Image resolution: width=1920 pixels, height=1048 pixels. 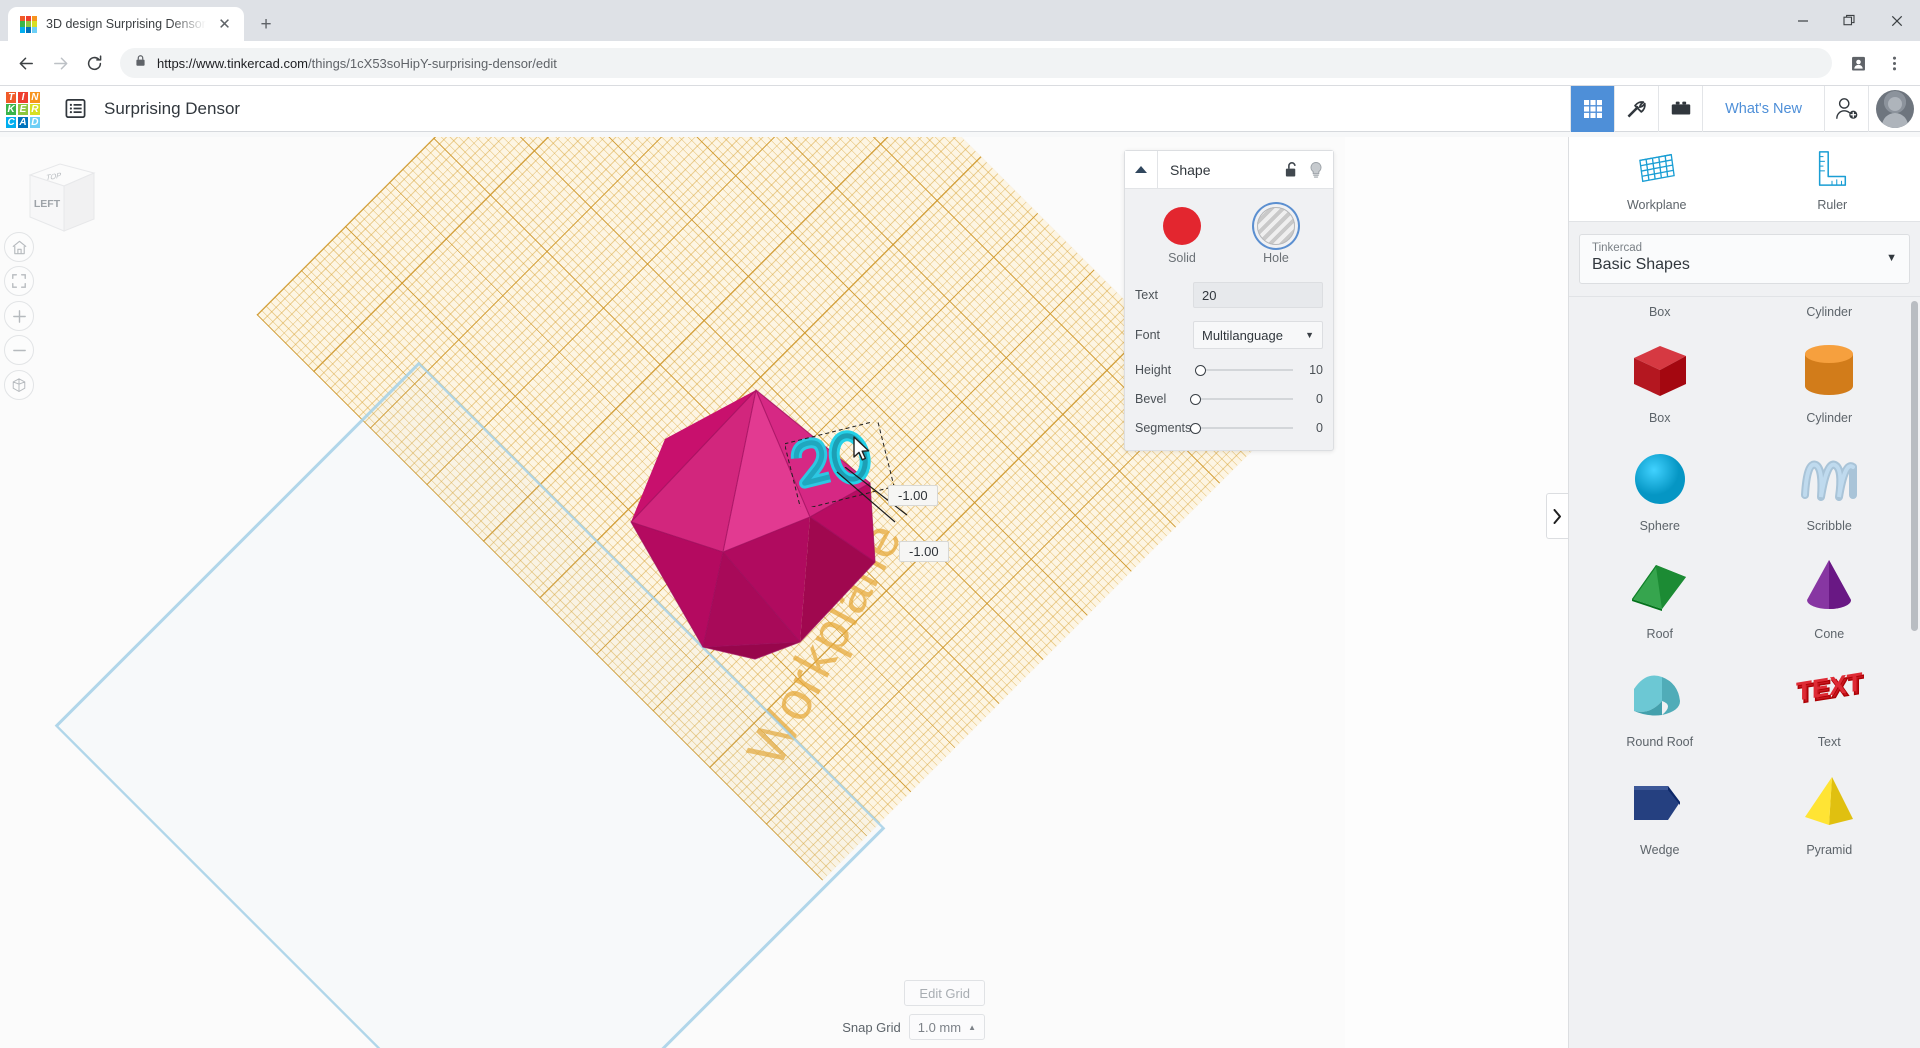 I want to click on shape-item-scribble: Scribble, so click(x=1830, y=485).